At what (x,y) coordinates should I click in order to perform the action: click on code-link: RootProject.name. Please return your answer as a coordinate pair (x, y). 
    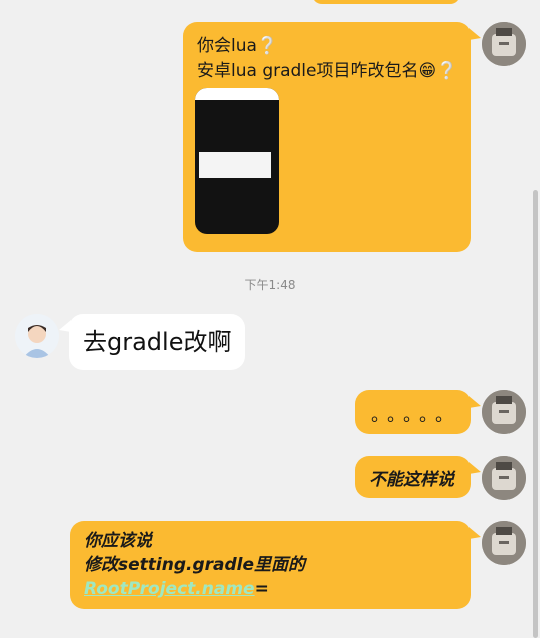
    Looking at the image, I should click on (169, 589).